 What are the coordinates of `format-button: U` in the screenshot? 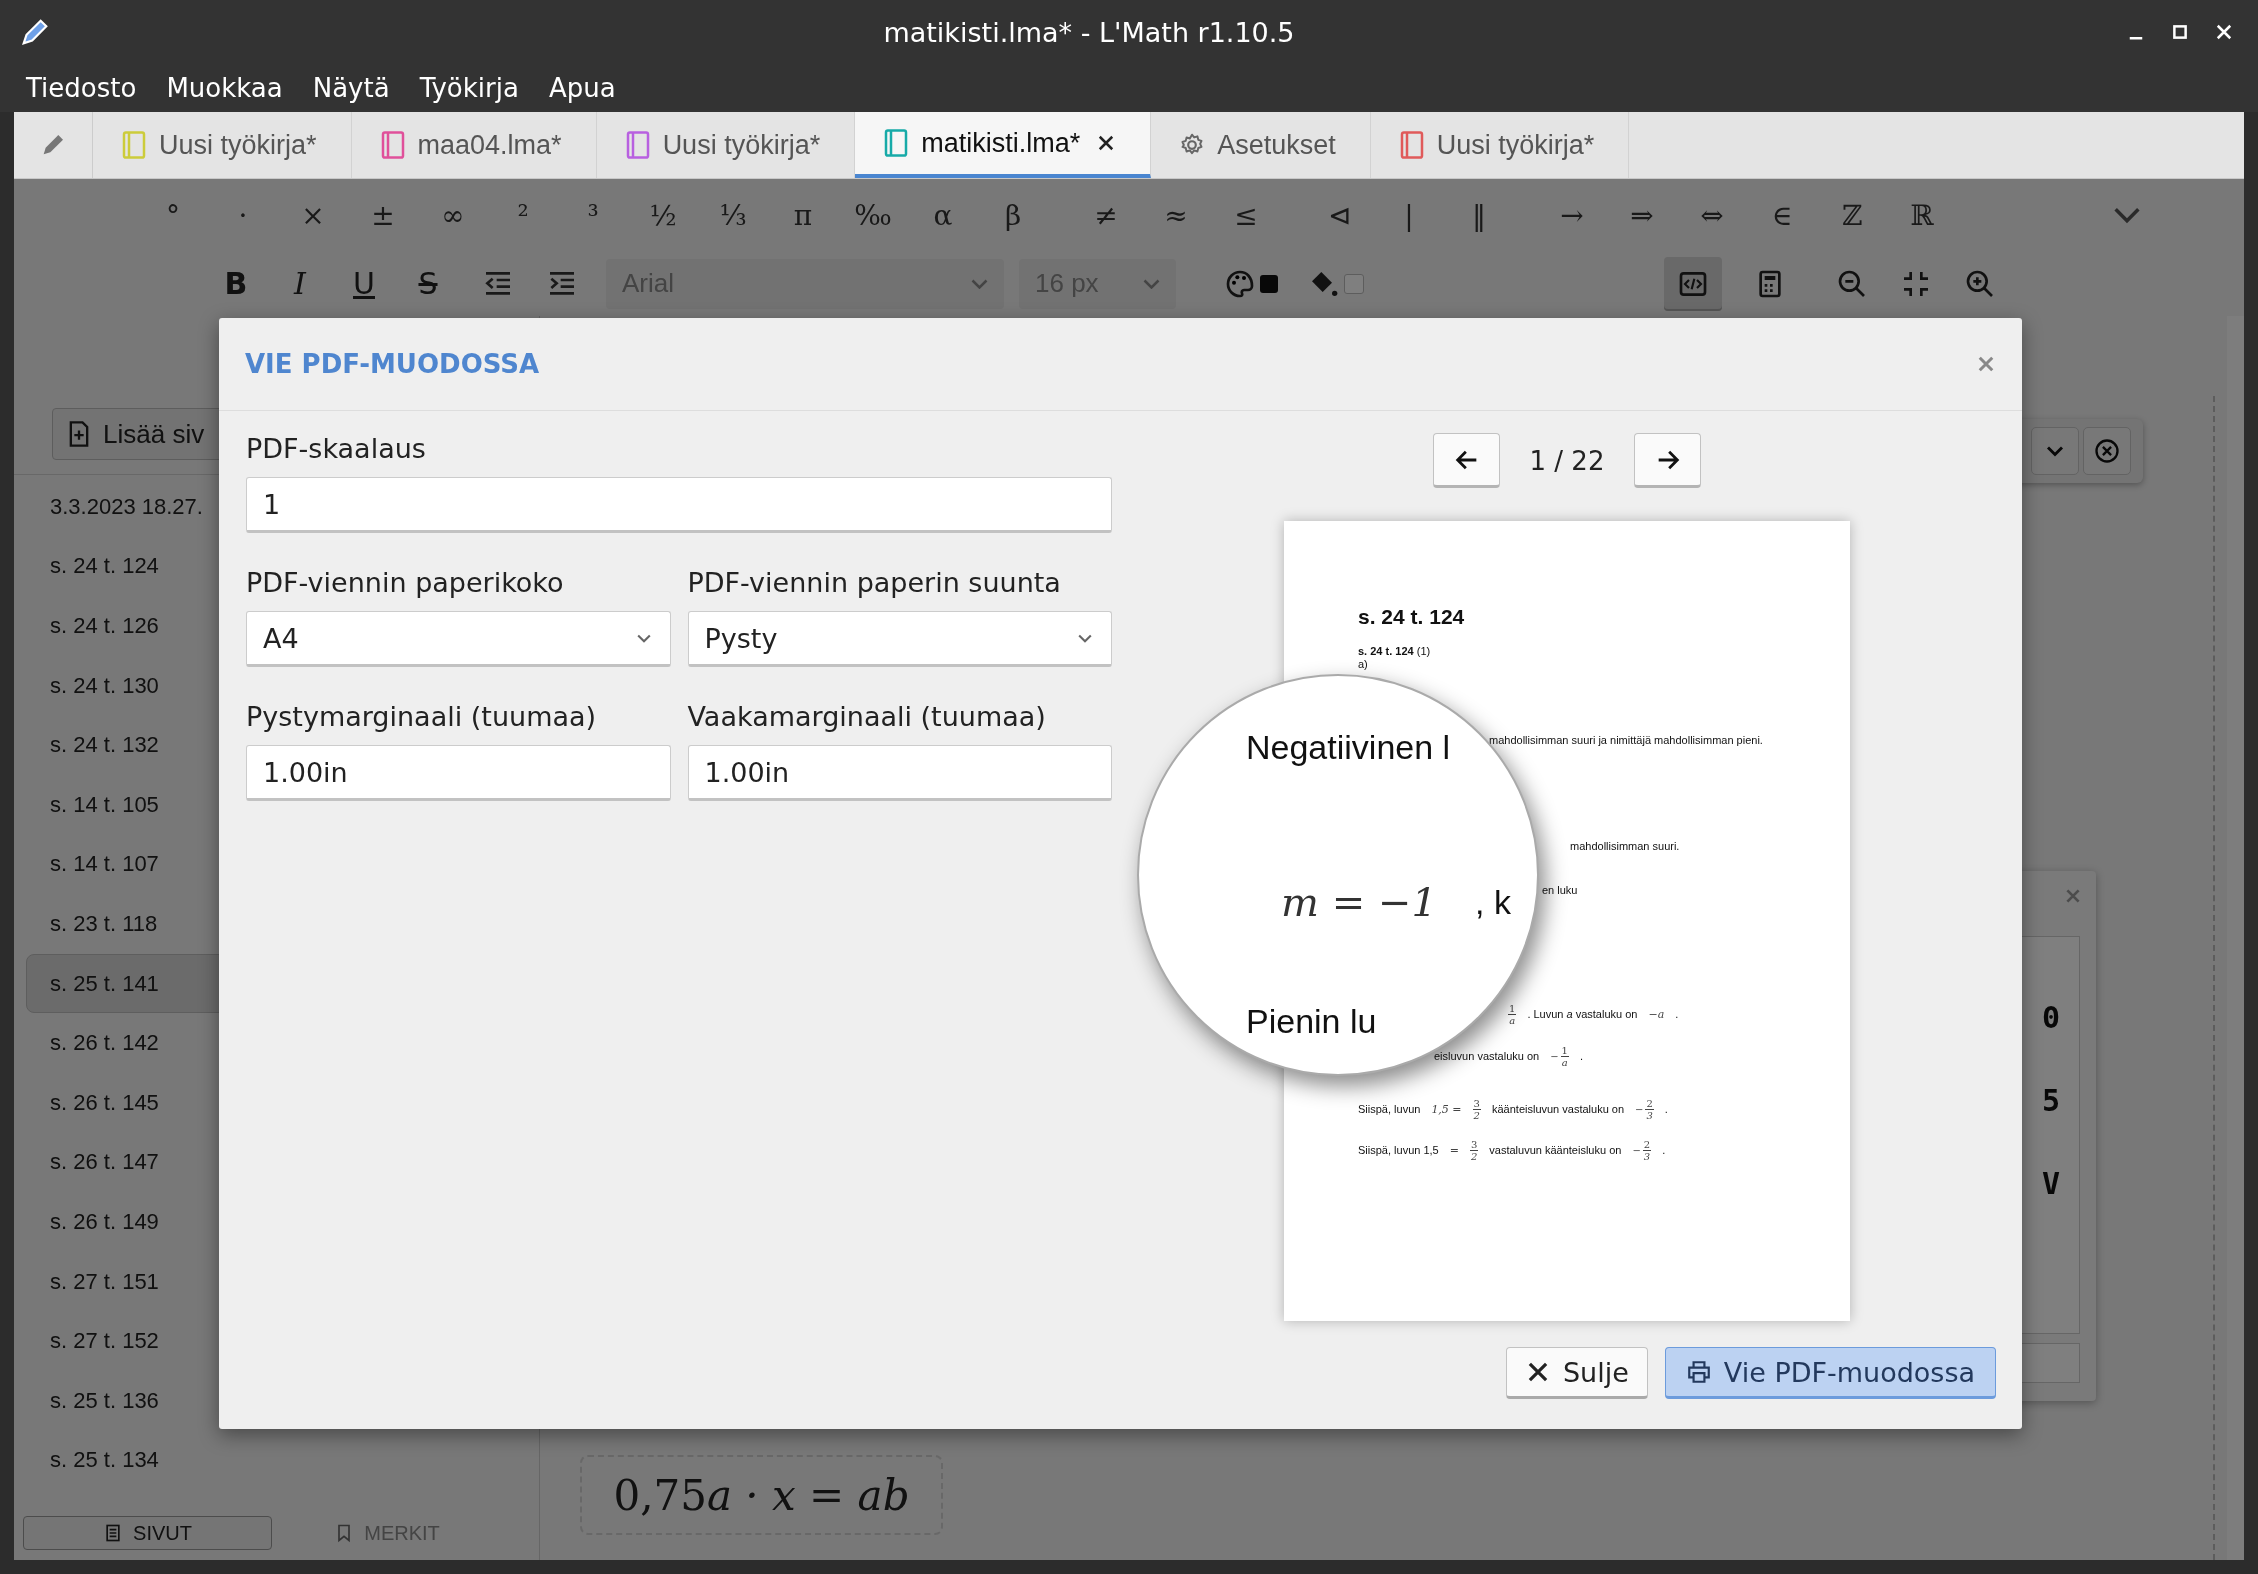 It's located at (364, 283).